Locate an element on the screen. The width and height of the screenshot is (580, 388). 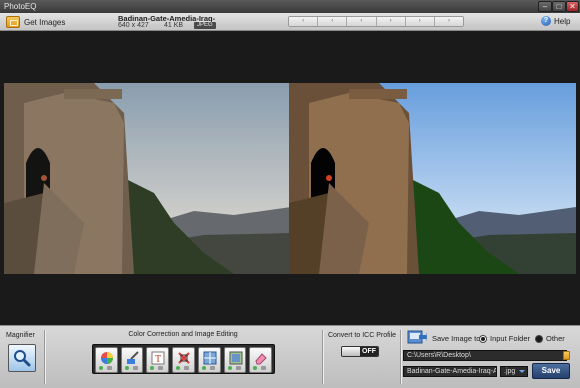
tool-brush is located at coordinates (132, 360).